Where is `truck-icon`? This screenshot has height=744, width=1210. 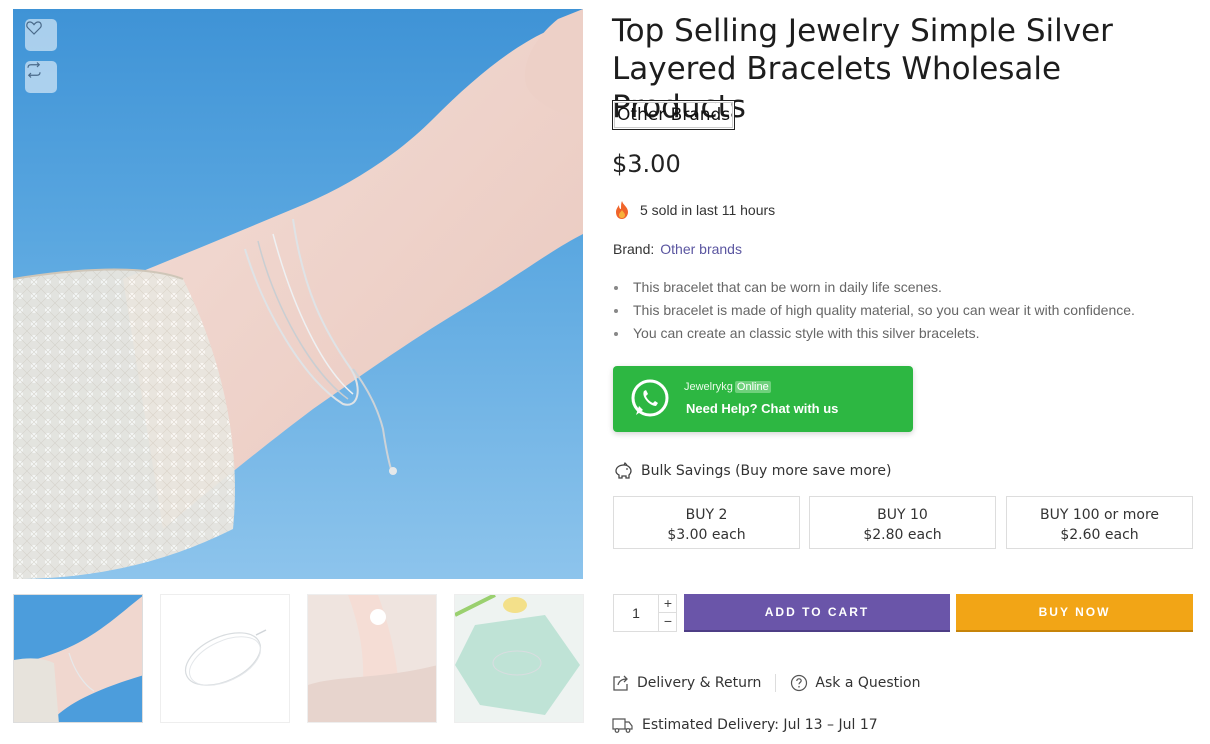
truck-icon is located at coordinates (622, 725).